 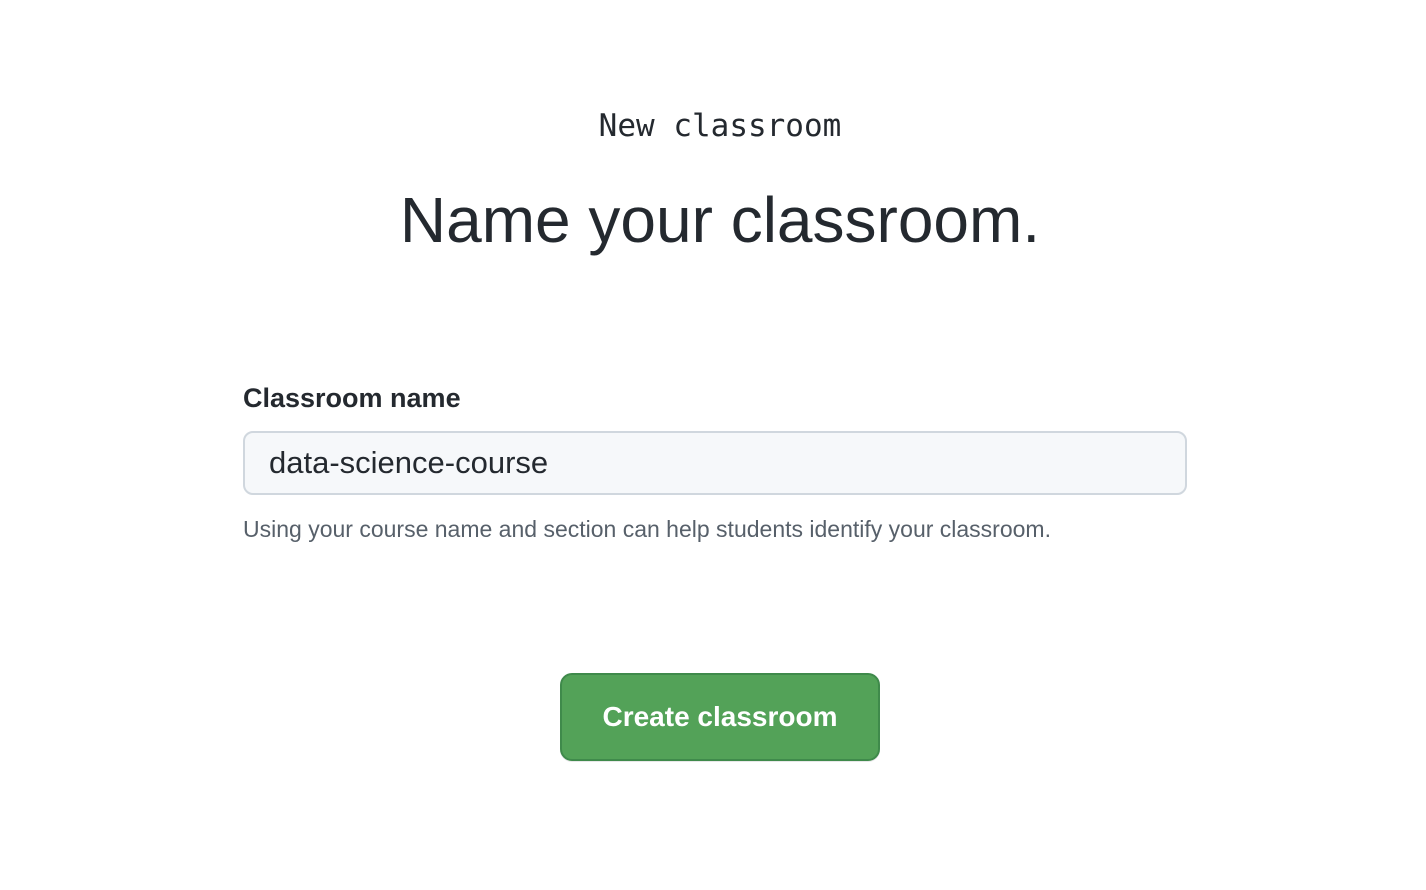 What do you see at coordinates (352, 398) in the screenshot?
I see `classroom-name-label: Classroom name` at bounding box center [352, 398].